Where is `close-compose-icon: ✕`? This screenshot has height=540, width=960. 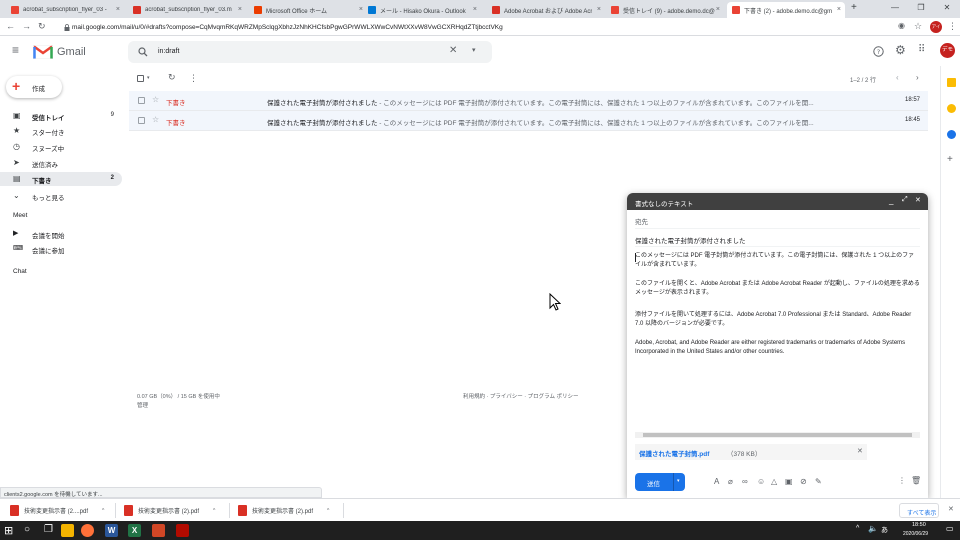 close-compose-icon: ✕ is located at coordinates (918, 200).